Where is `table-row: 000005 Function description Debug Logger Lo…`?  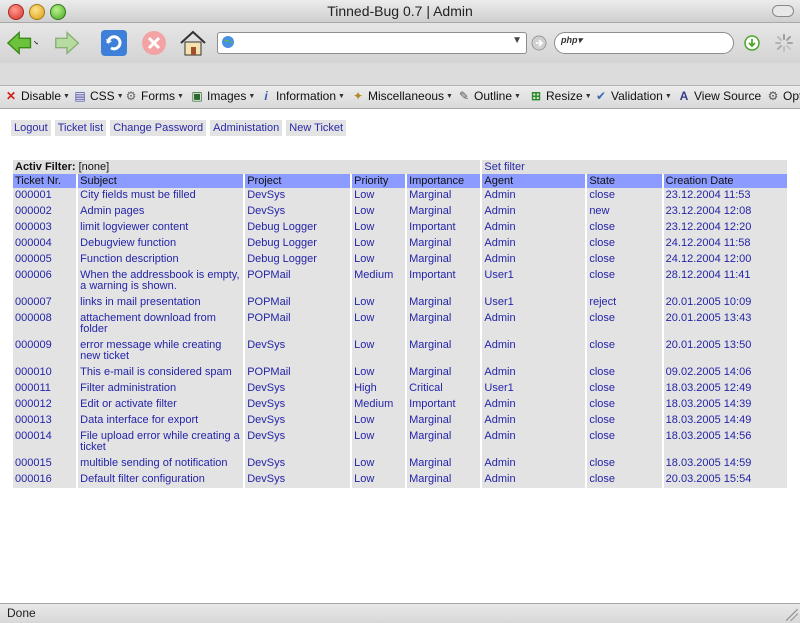
table-row: 000005 Function description Debug Logger Lo… is located at coordinates (400, 260).